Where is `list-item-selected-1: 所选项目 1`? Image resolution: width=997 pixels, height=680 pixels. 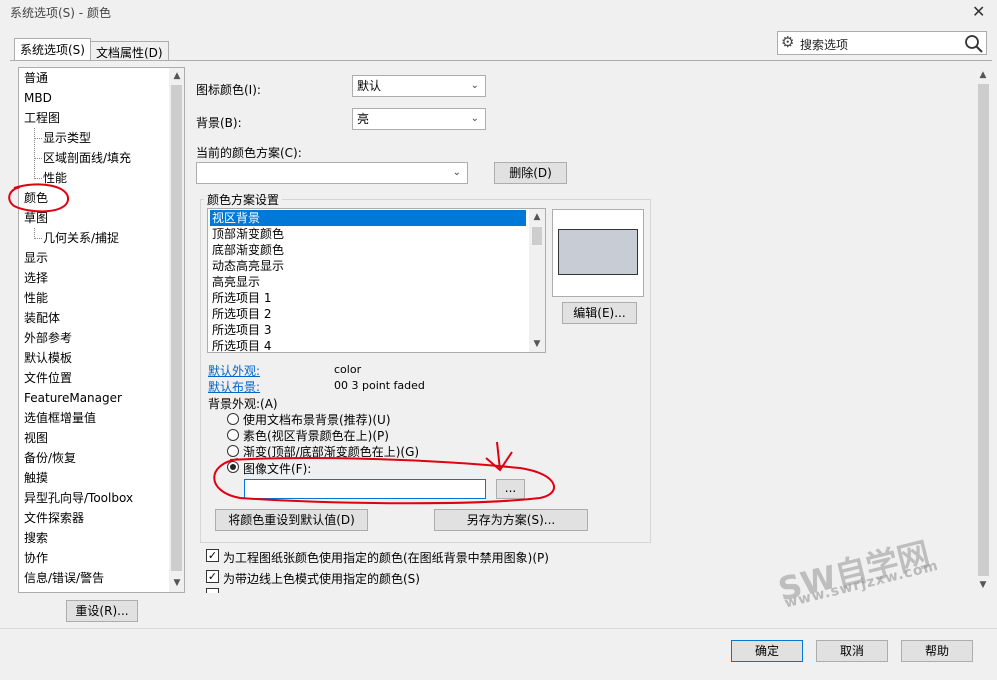 list-item-selected-1: 所选项目 1 is located at coordinates (240, 298).